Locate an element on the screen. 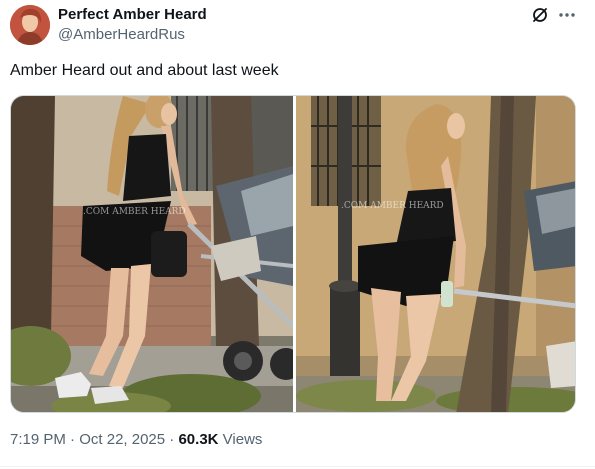  tweet-time: 7:19 PM is located at coordinates (38, 439).